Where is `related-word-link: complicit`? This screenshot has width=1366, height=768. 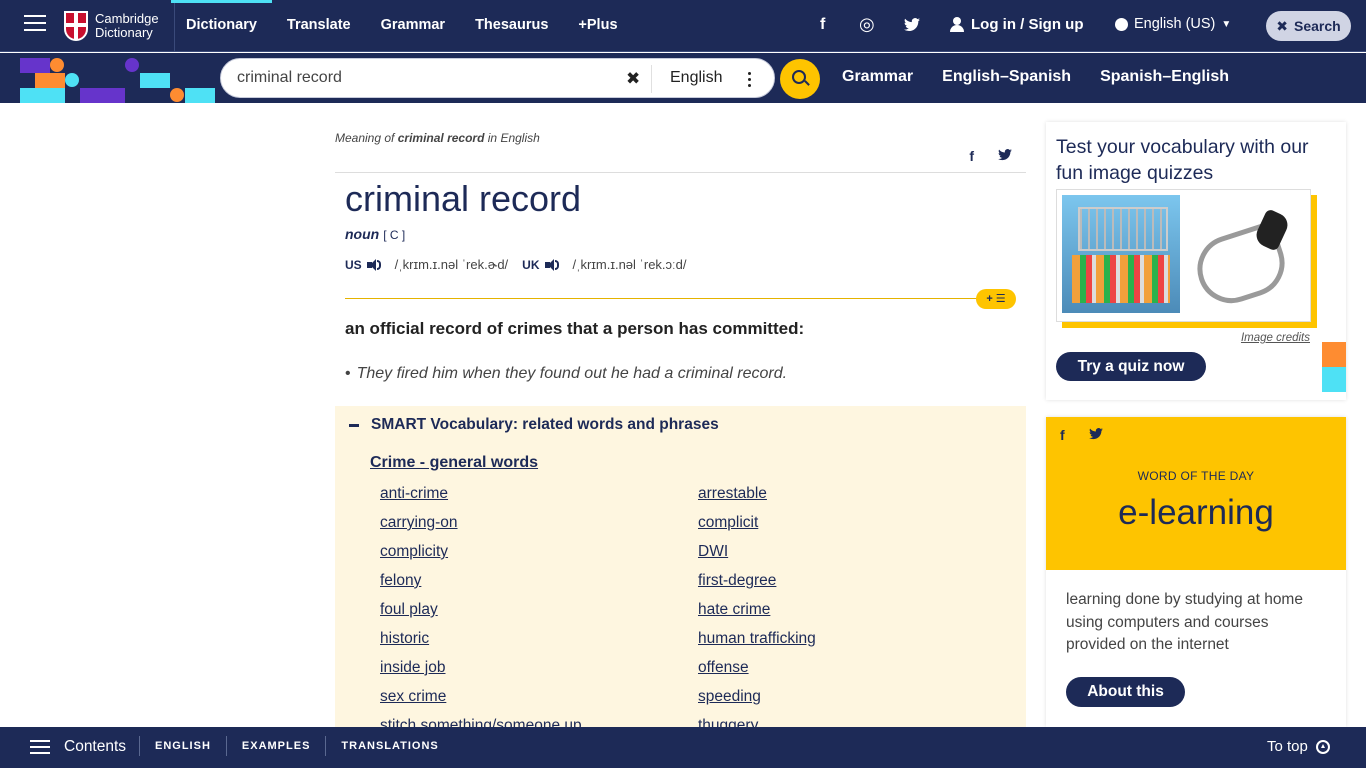
related-word-link: complicit is located at coordinates (757, 528).